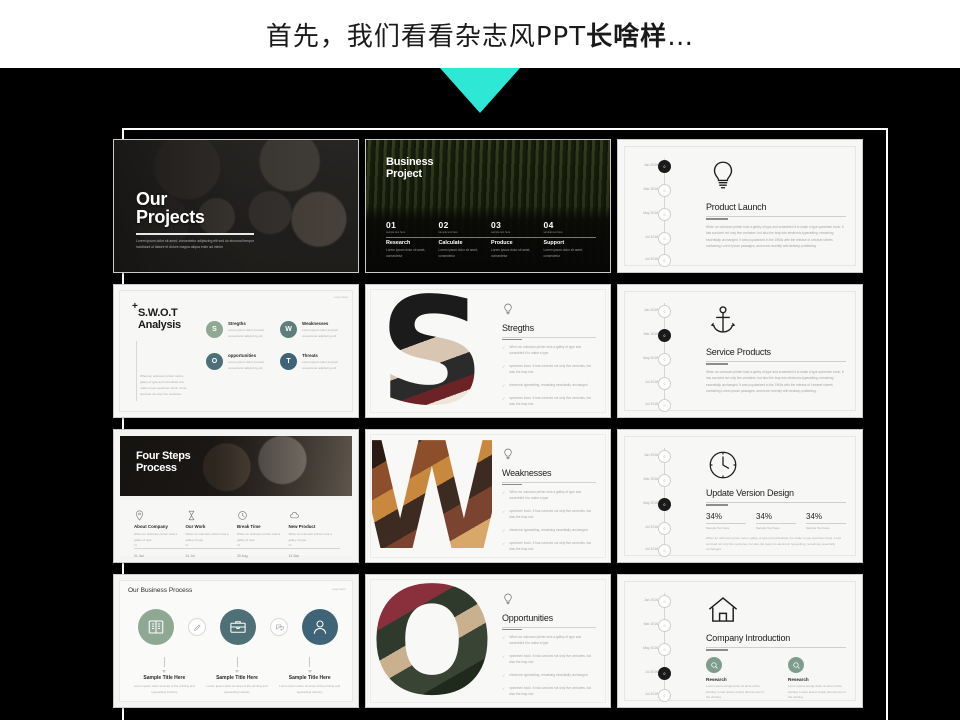 The height and width of the screenshot is (720, 960). Describe the element at coordinates (156, 468) in the screenshot. I see `slide-title-line2: Process` at that location.